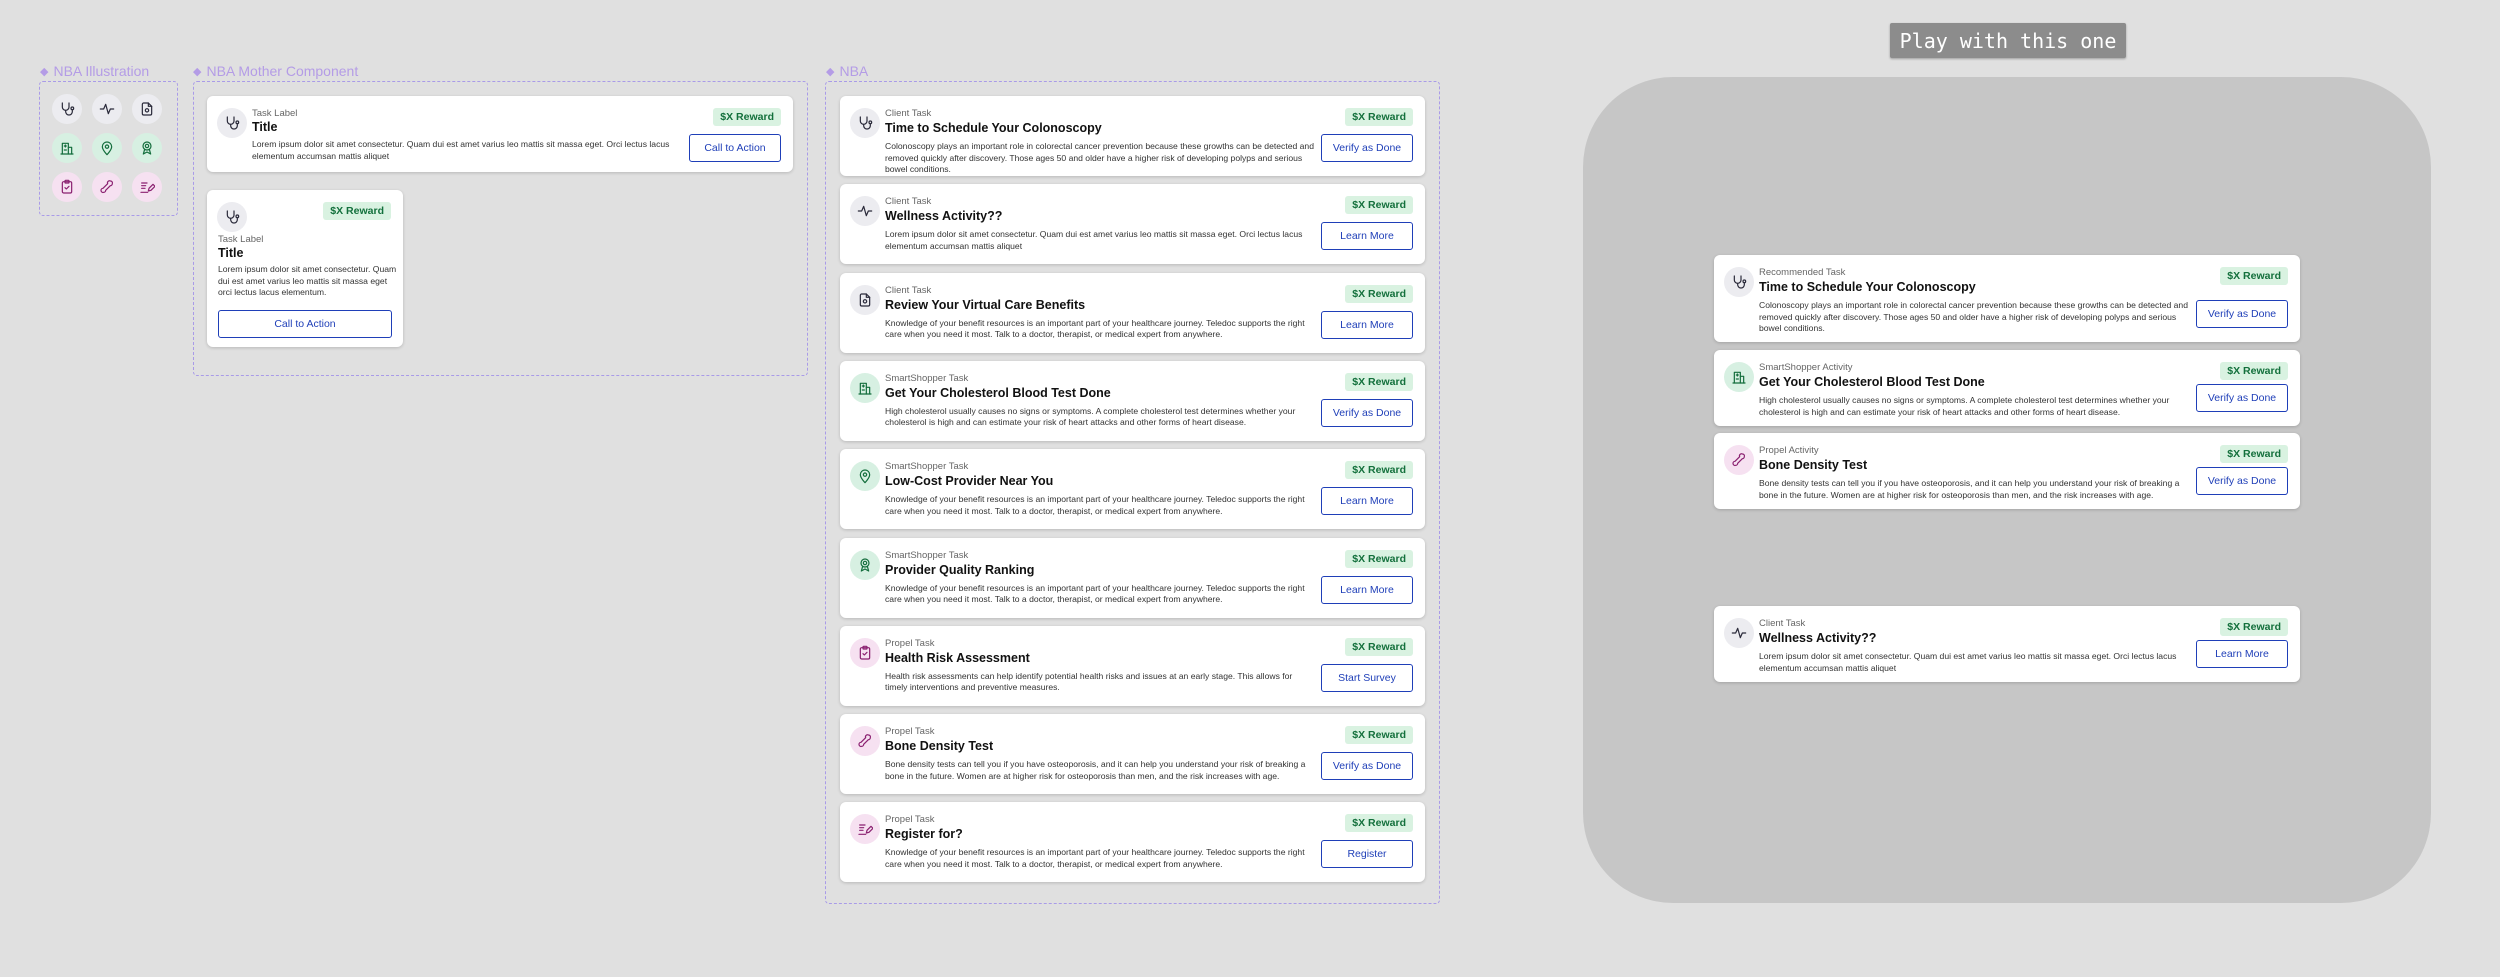  Describe the element at coordinates (865, 652) in the screenshot. I see `clipboard-check-icon` at that location.